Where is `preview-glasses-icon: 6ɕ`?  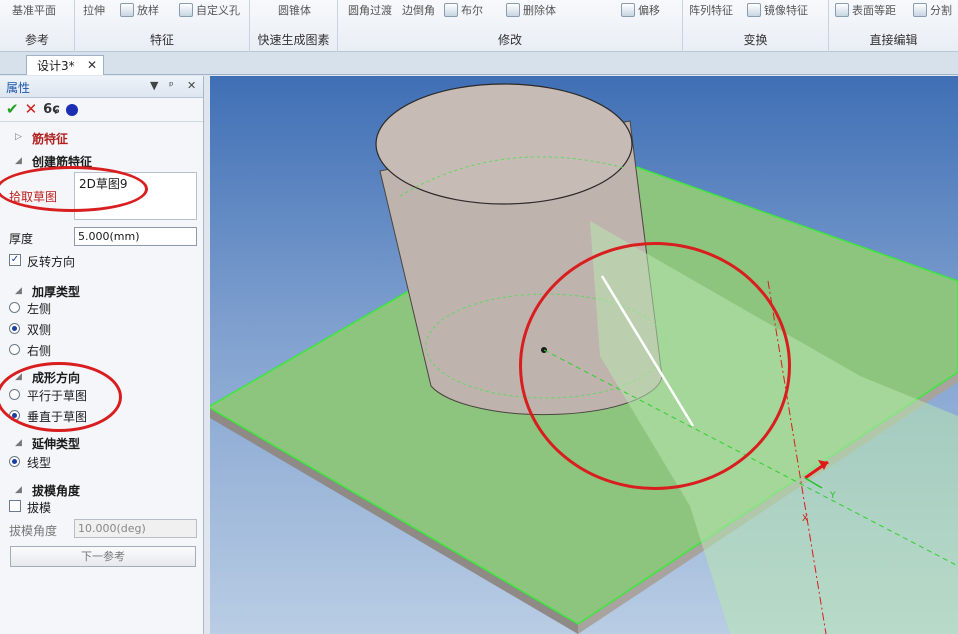
preview-glasses-icon: 6ɕ is located at coordinates (51, 109).